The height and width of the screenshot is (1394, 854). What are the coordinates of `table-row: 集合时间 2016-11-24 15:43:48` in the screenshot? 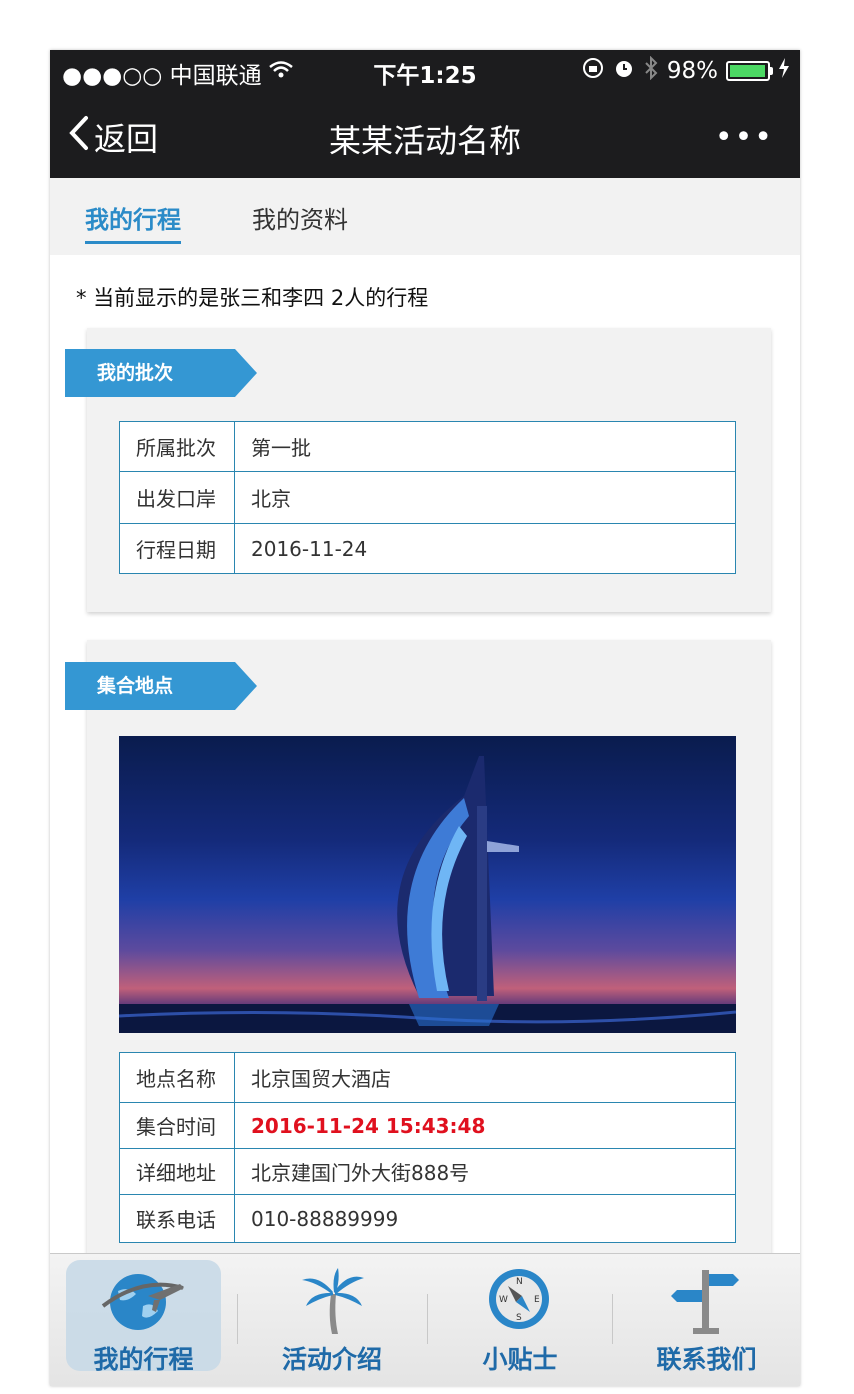 It's located at (427, 1125).